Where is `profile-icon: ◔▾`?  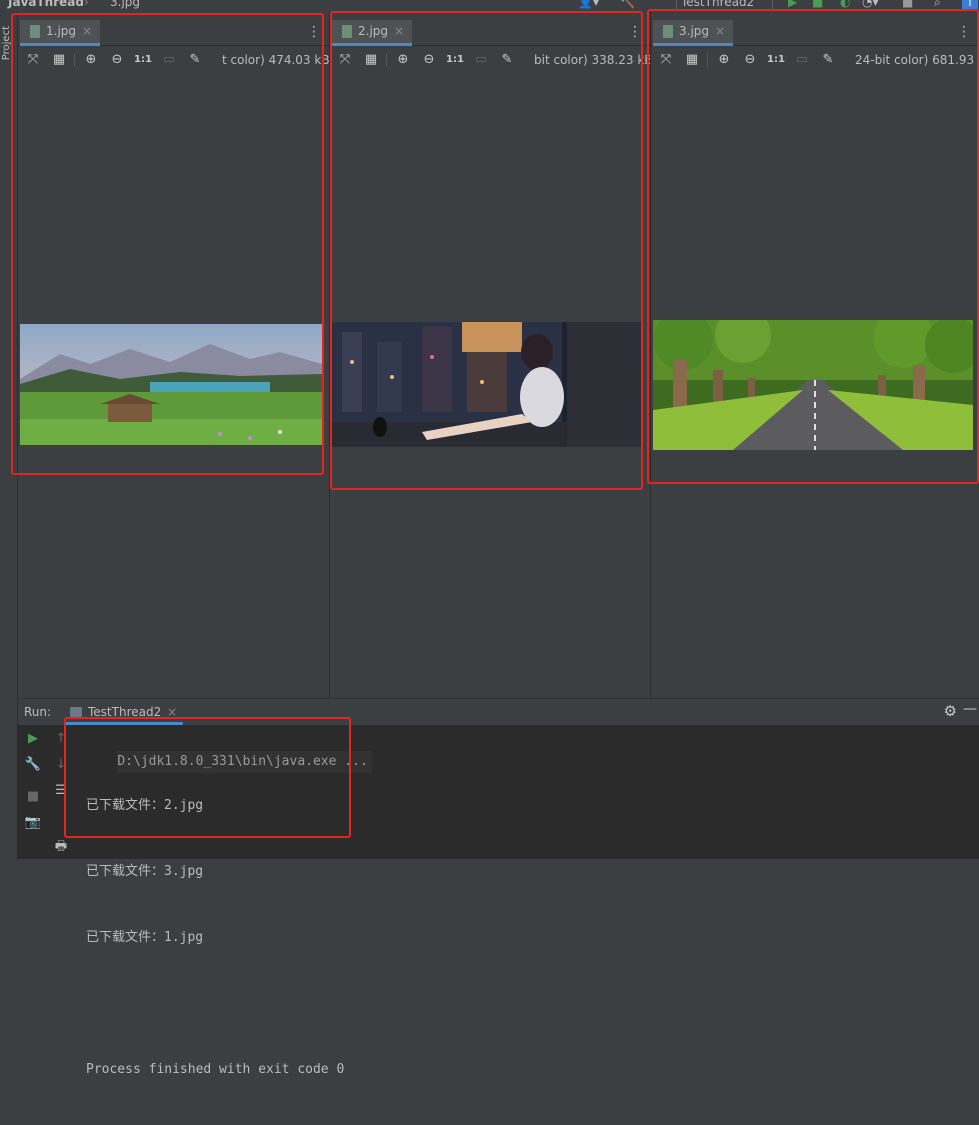 profile-icon: ◔▾ is located at coordinates (870, 4).